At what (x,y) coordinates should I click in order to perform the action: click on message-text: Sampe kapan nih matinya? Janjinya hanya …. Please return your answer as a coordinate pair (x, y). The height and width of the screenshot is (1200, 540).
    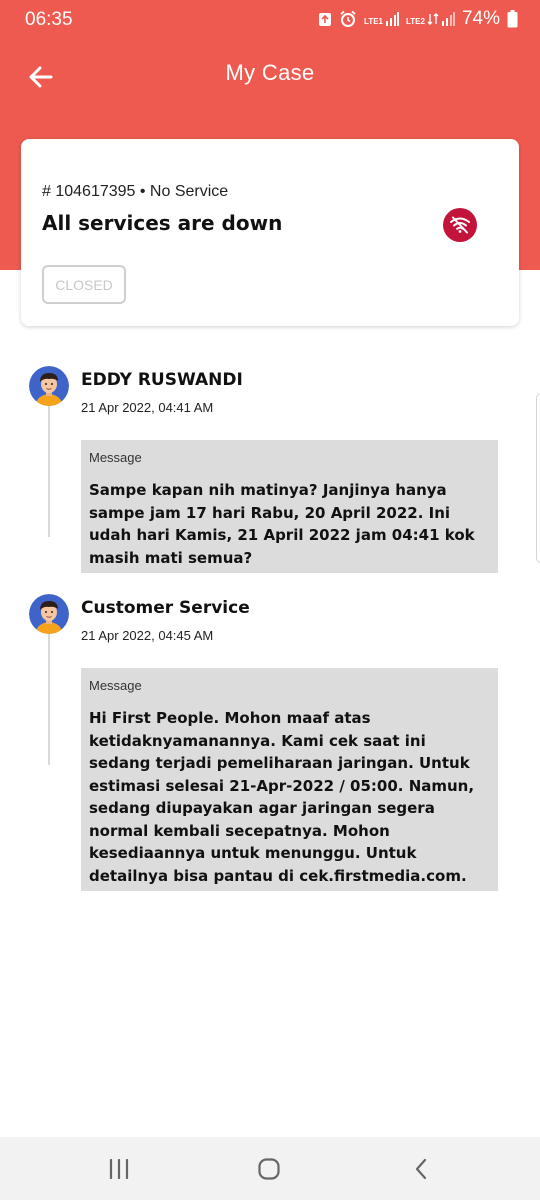
    Looking at the image, I should click on (282, 524).